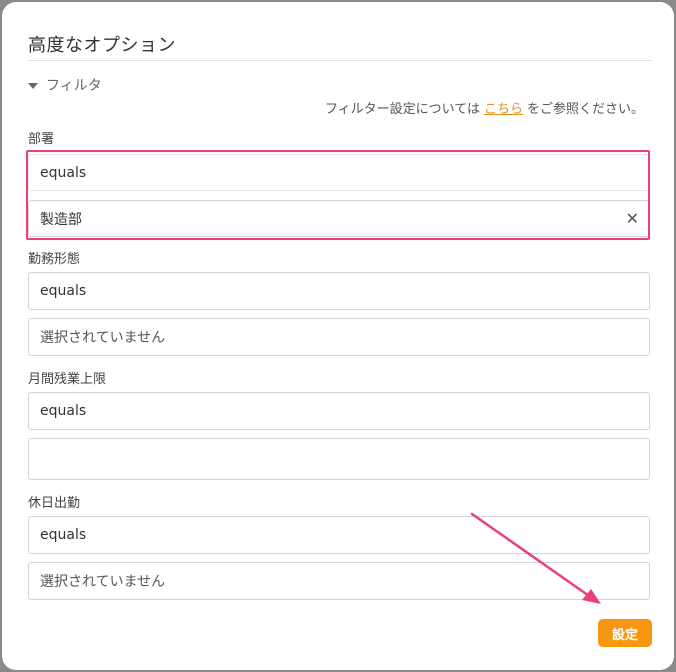 The image size is (676, 672). I want to click on annotation-arrow, so click(535, 558).